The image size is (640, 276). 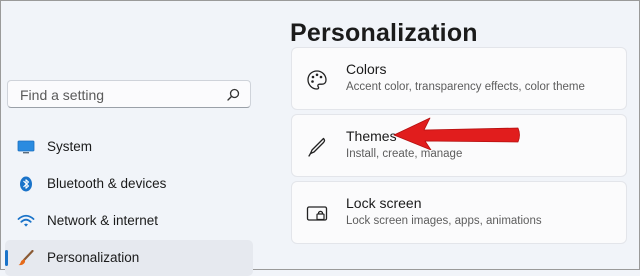 What do you see at coordinates (6, 258) in the screenshot?
I see `selection-indicator` at bounding box center [6, 258].